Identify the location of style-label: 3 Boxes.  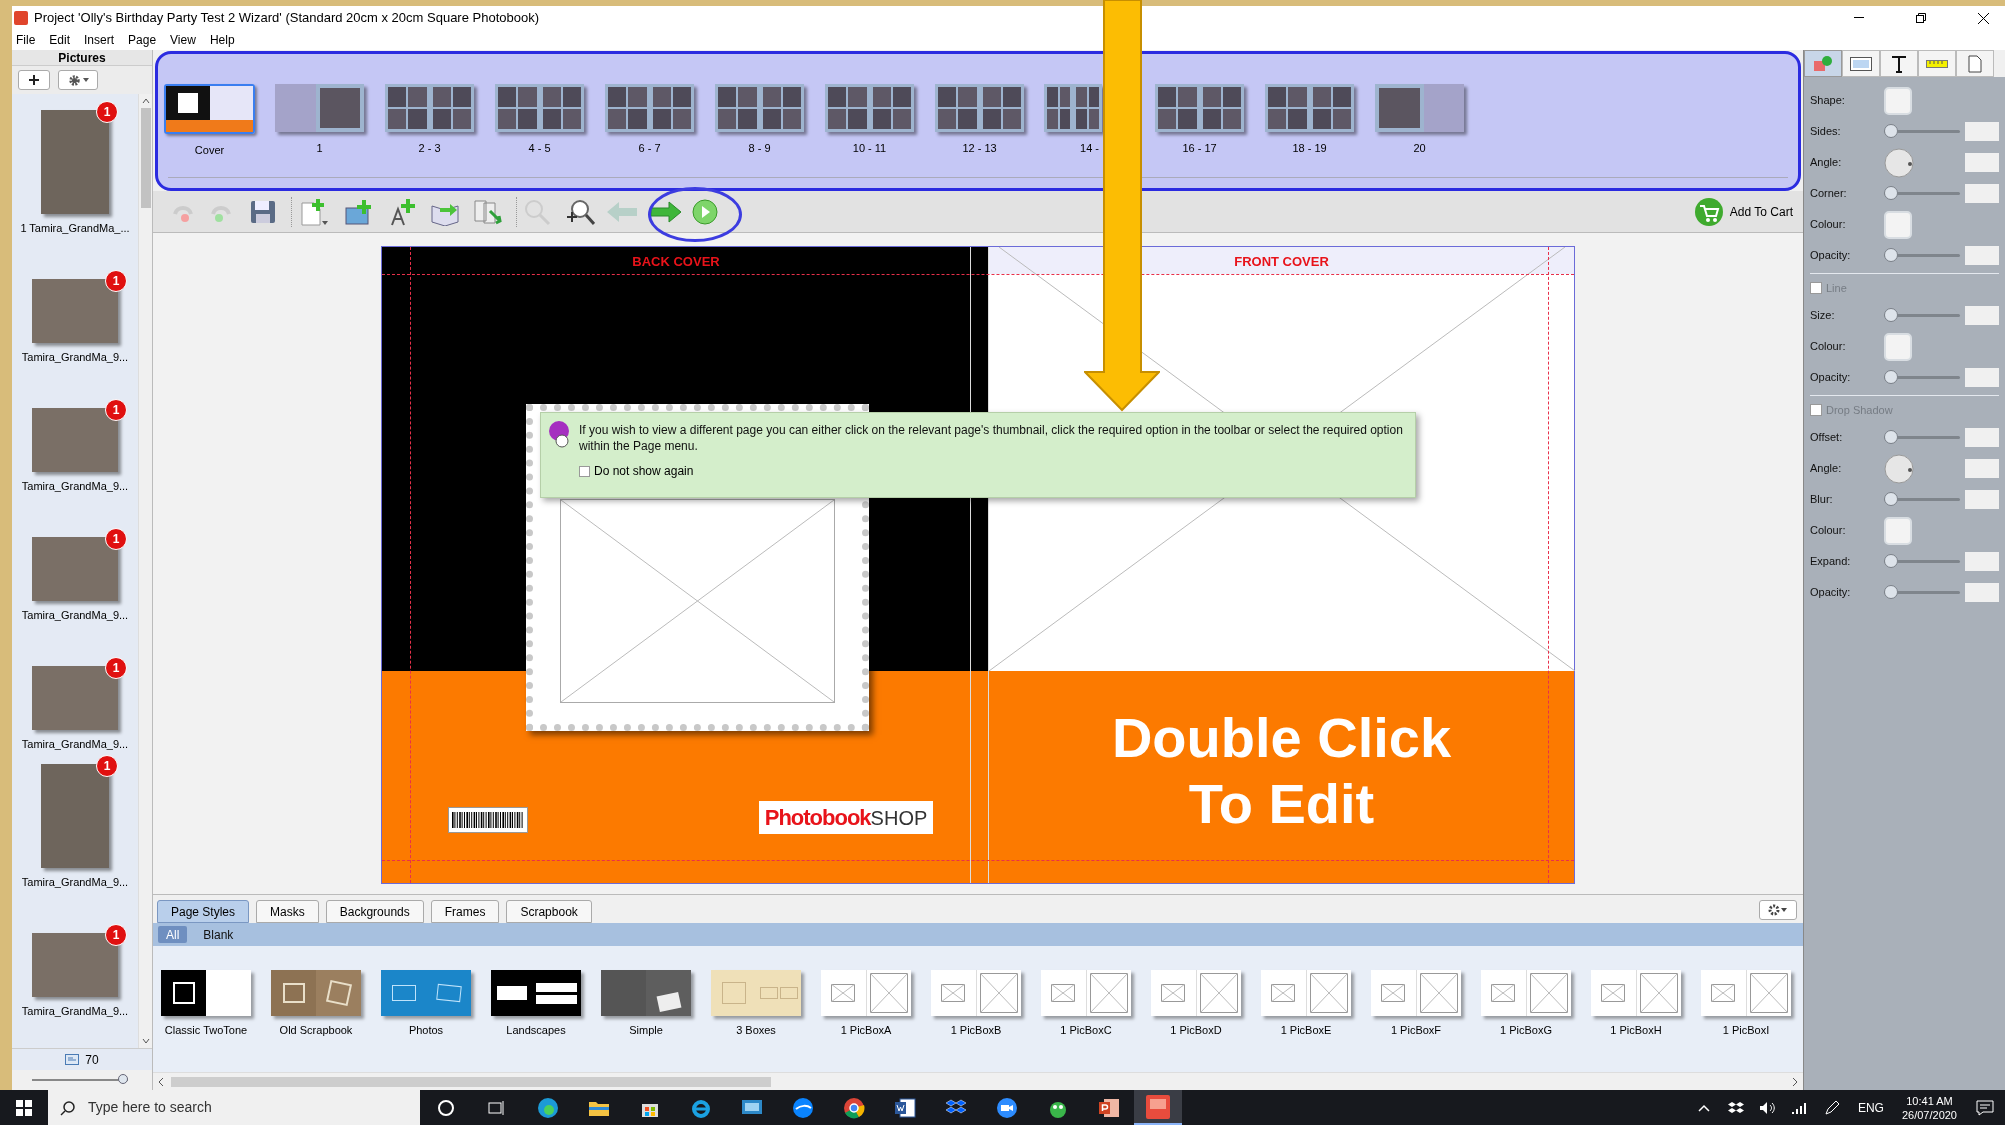
(756, 1030).